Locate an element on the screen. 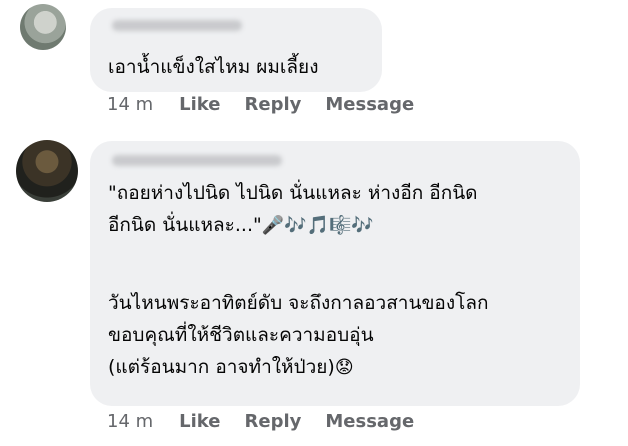 The image size is (628, 446). comment-text: เอาน้ำแข็งใสไหม ผมเลี้ยง is located at coordinates (213, 67).